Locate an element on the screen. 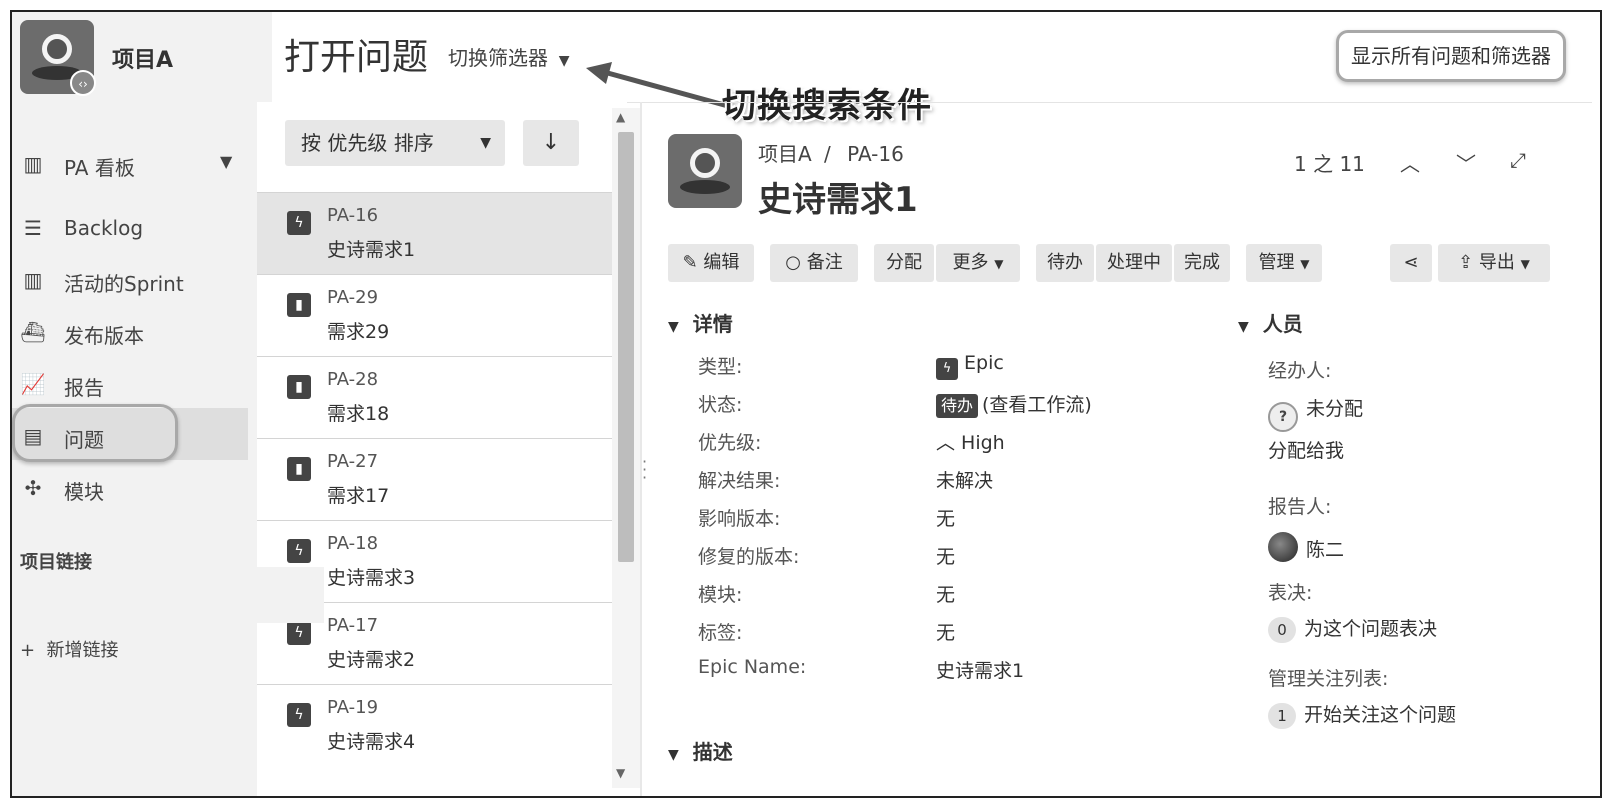 The height and width of the screenshot is (812, 1614). watchers-count: 1 is located at coordinates (1282, 716).